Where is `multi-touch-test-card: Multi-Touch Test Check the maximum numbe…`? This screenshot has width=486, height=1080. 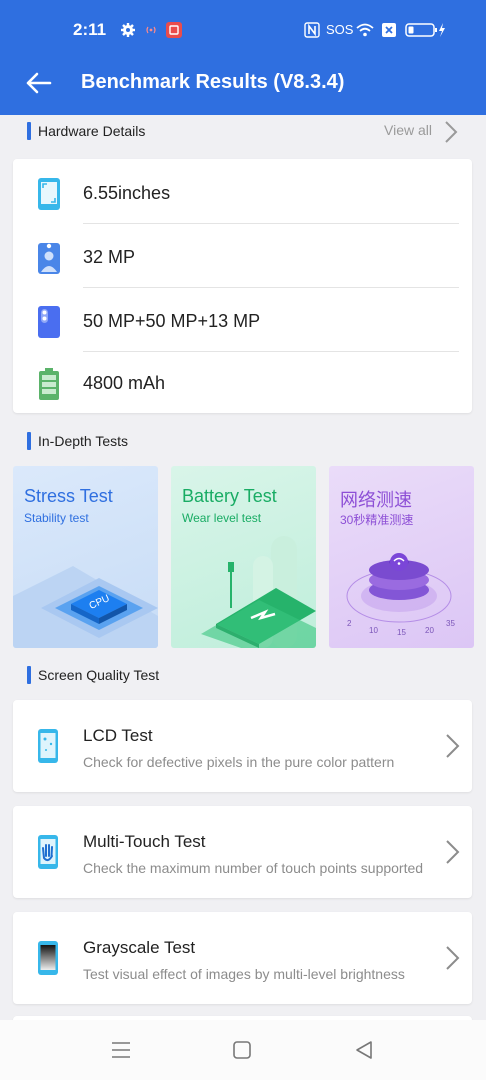 multi-touch-test-card: Multi-Touch Test Check the maximum numbe… is located at coordinates (242, 852).